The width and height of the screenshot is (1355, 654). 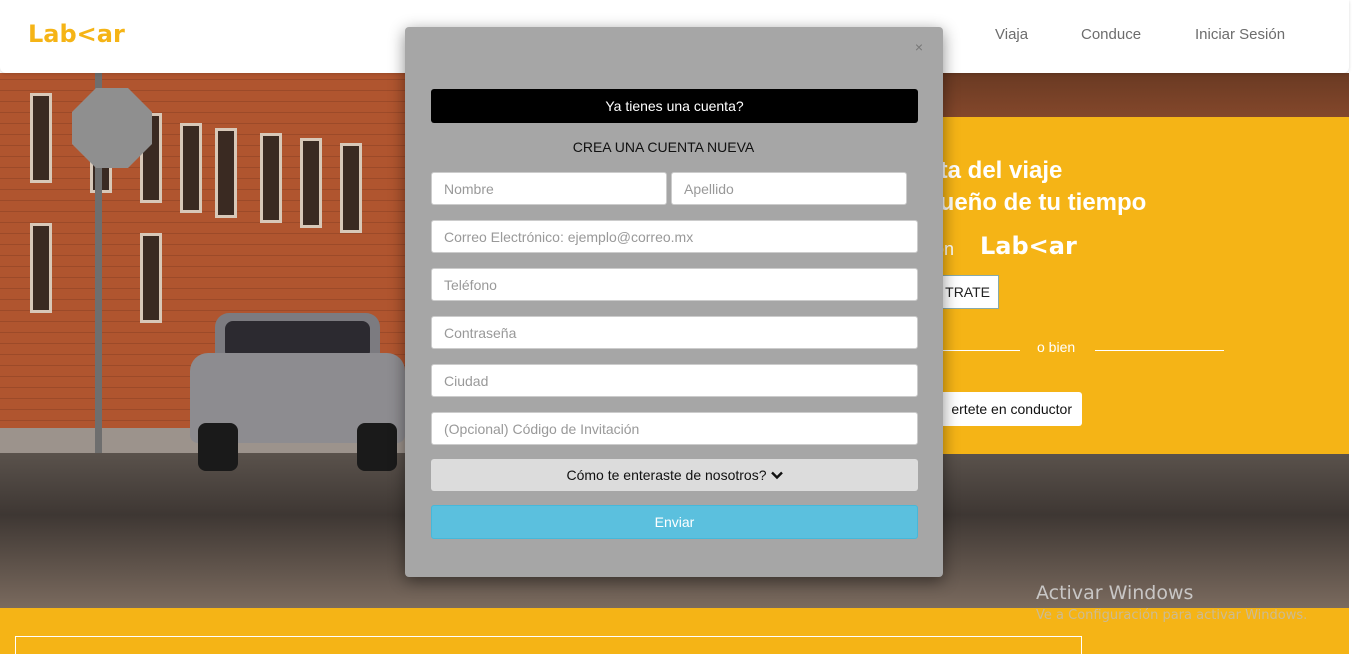 I want to click on password-input, so click(x=674, y=332).